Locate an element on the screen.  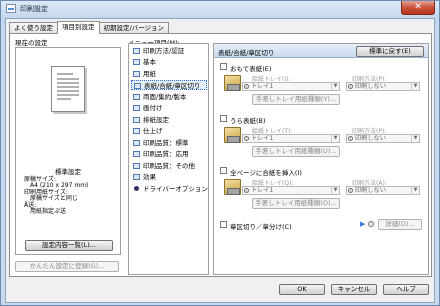
current-settings-label: 現在の設定 is located at coordinates (31, 43).